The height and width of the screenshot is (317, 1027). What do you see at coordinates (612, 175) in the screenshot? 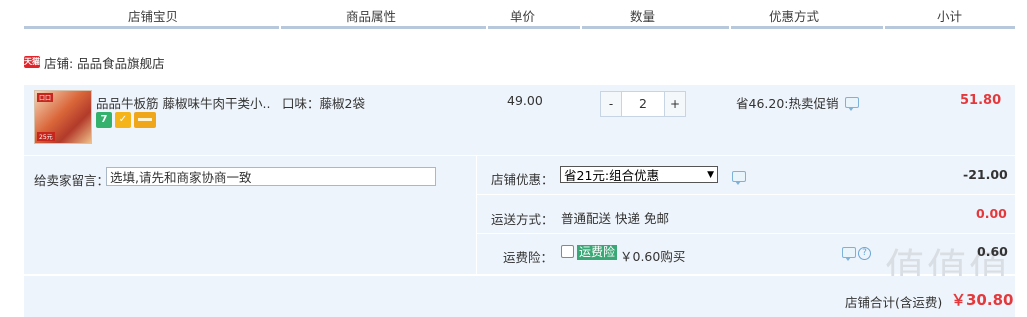
I see `discount-selected-value: 省21元:组合优惠` at bounding box center [612, 175].